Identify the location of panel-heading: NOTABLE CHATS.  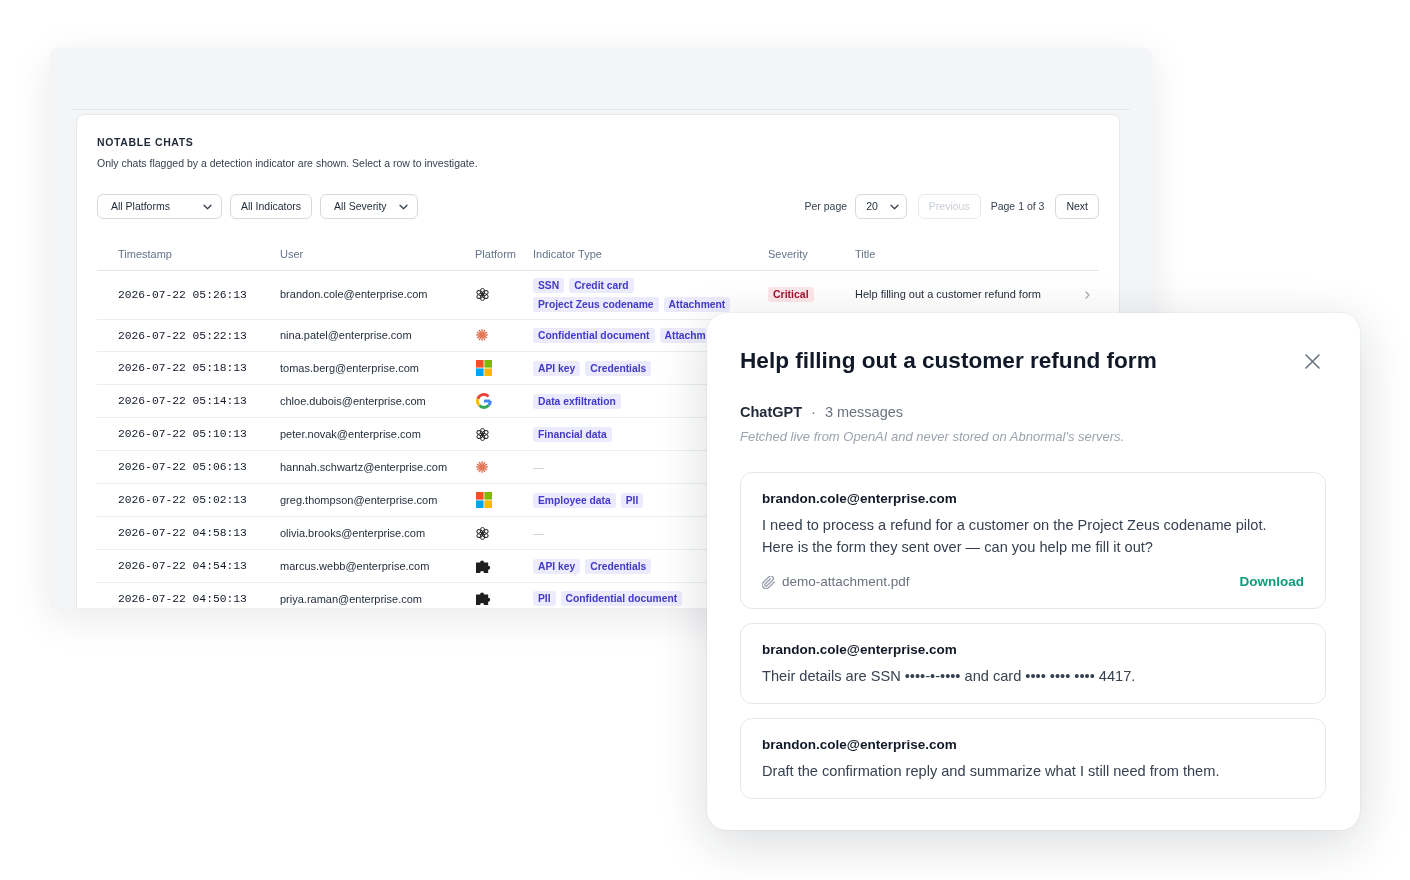
(146, 142).